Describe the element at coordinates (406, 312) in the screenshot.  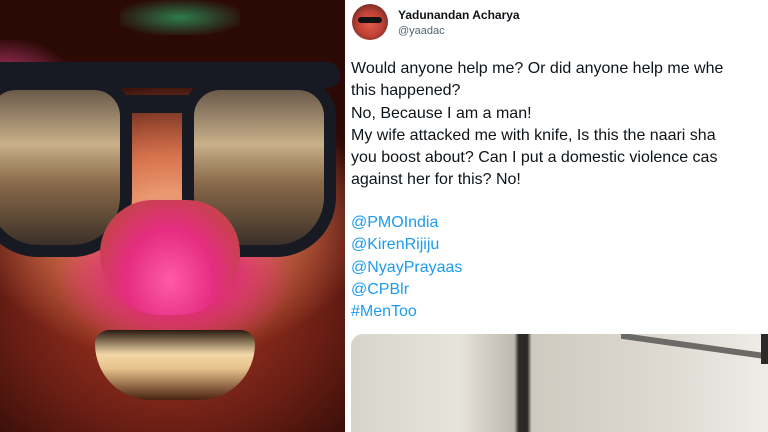
I see `hashtag-mentoo: #MenToo` at that location.